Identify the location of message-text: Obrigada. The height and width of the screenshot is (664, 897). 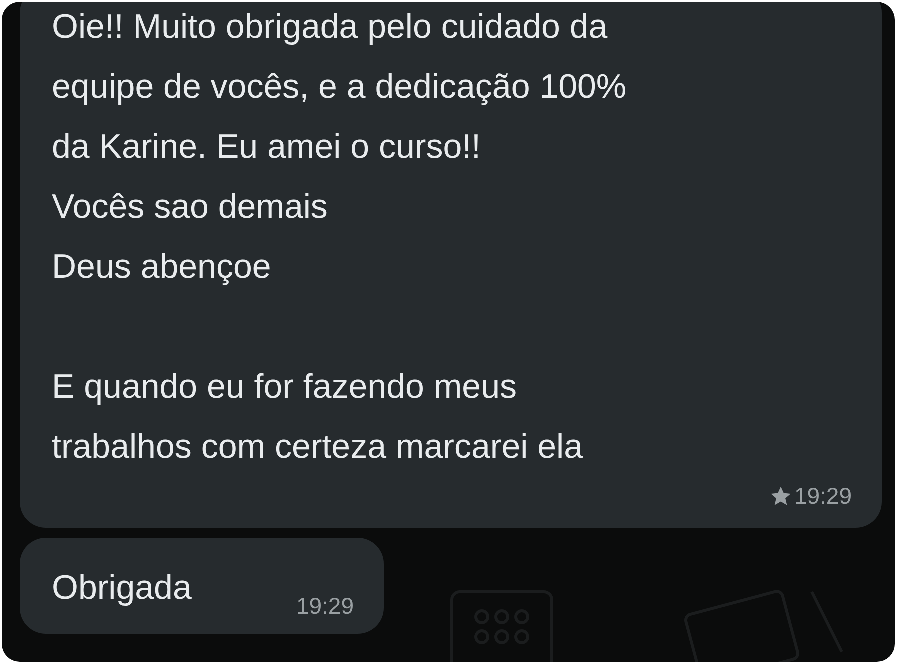
(122, 588).